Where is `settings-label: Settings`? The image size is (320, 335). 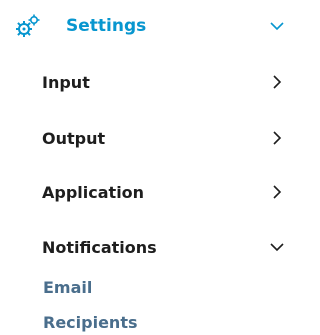 settings-label: Settings is located at coordinates (106, 26).